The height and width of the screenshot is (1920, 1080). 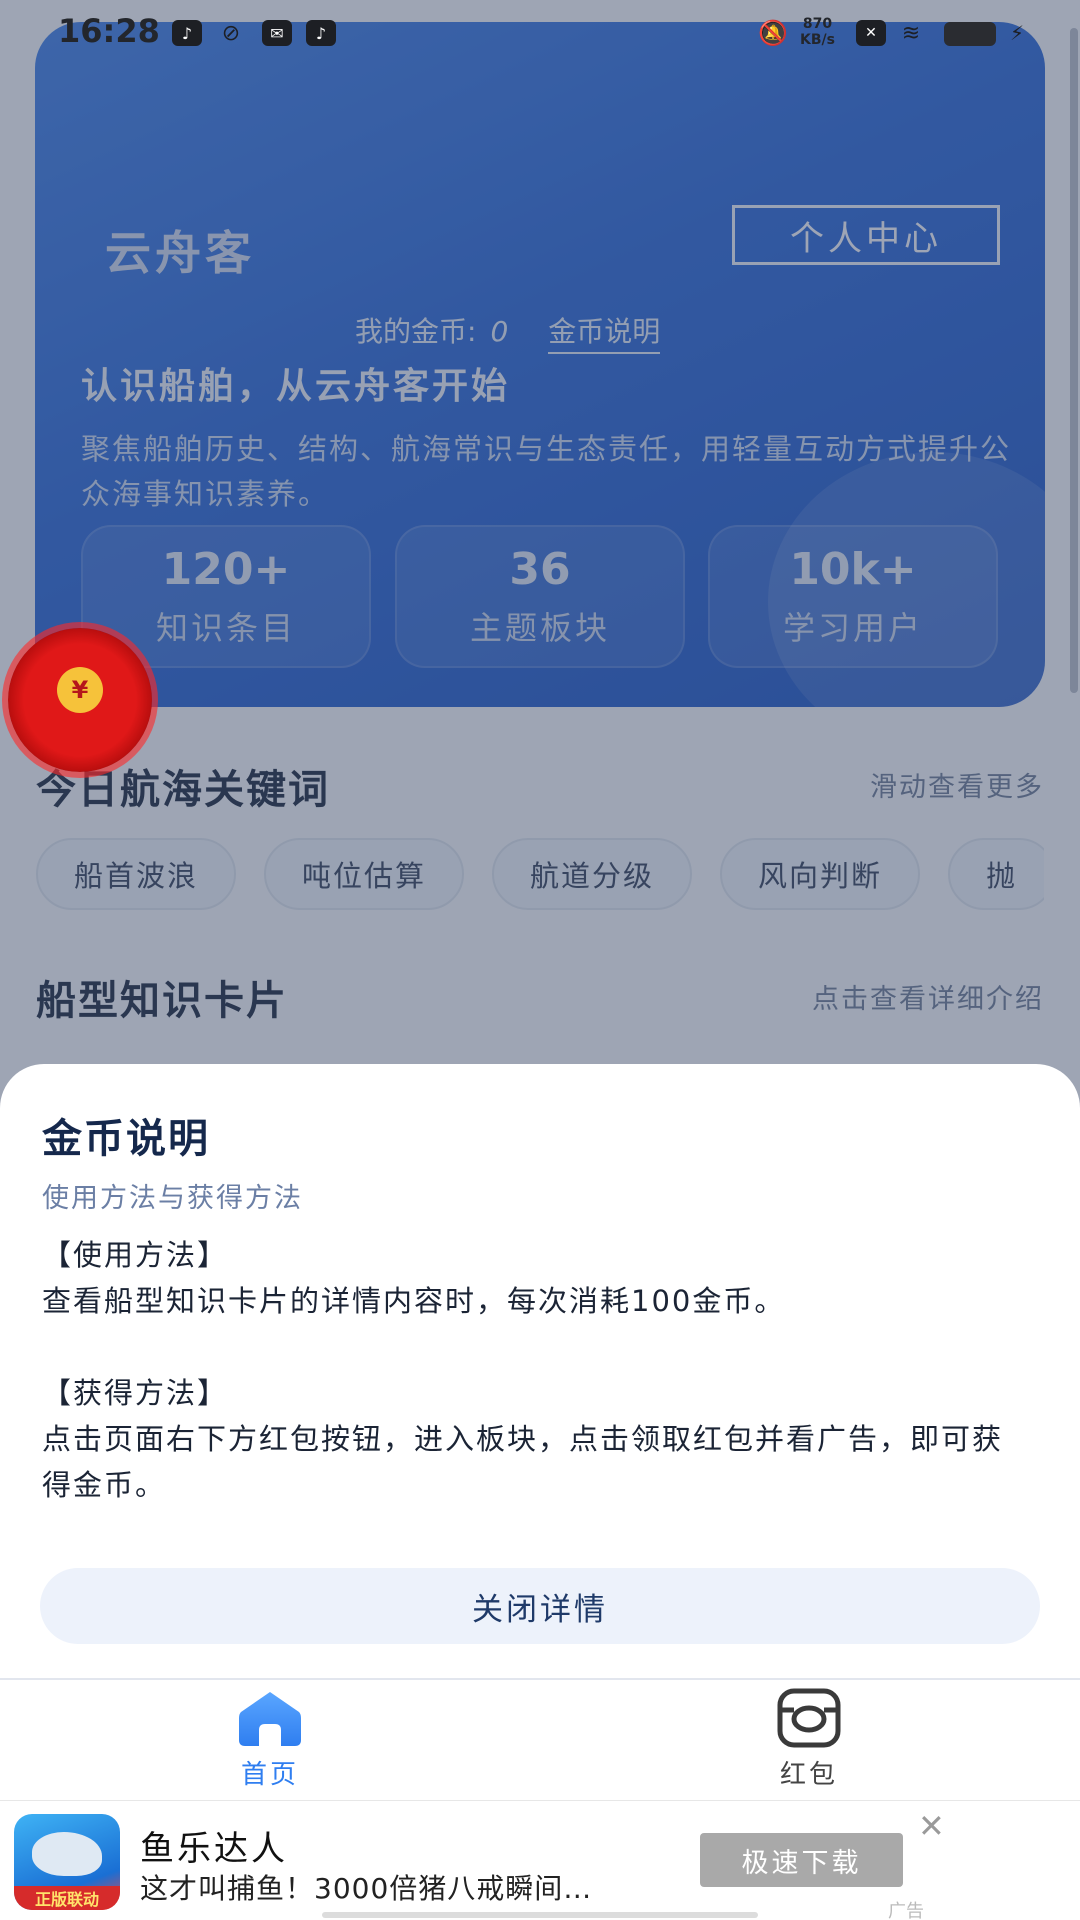 What do you see at coordinates (67, 1898) in the screenshot?
I see `ad-icon-band: 正版联动` at bounding box center [67, 1898].